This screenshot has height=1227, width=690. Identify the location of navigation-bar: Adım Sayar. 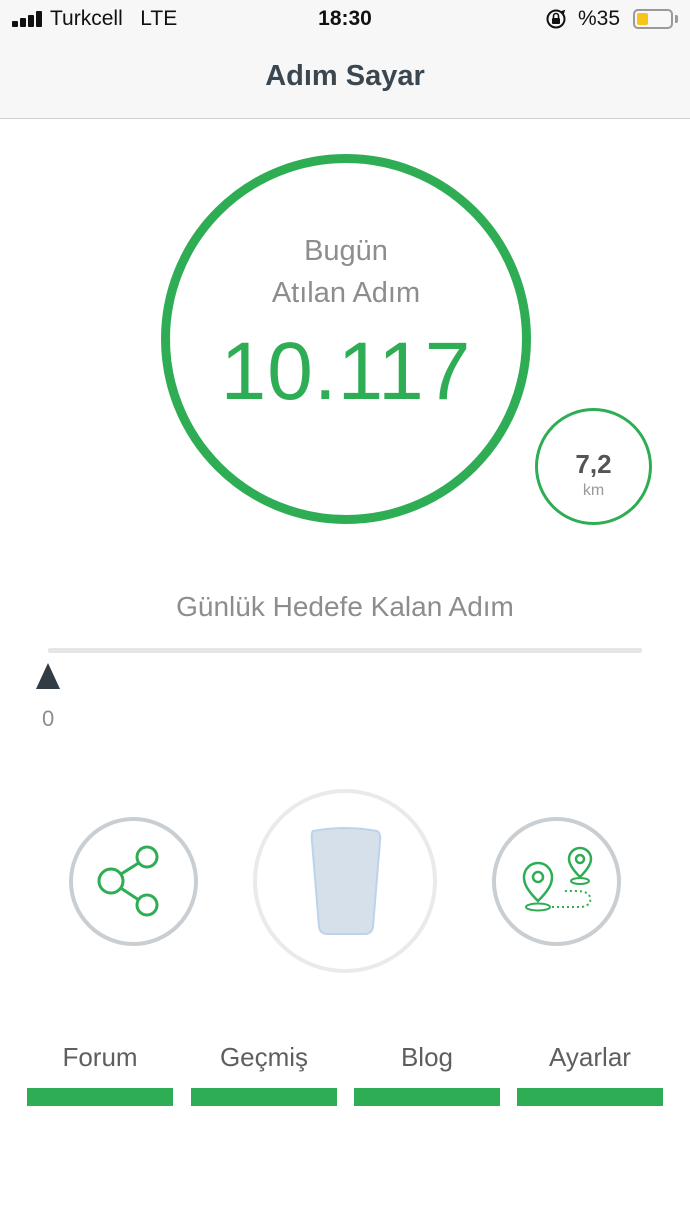
(345, 79).